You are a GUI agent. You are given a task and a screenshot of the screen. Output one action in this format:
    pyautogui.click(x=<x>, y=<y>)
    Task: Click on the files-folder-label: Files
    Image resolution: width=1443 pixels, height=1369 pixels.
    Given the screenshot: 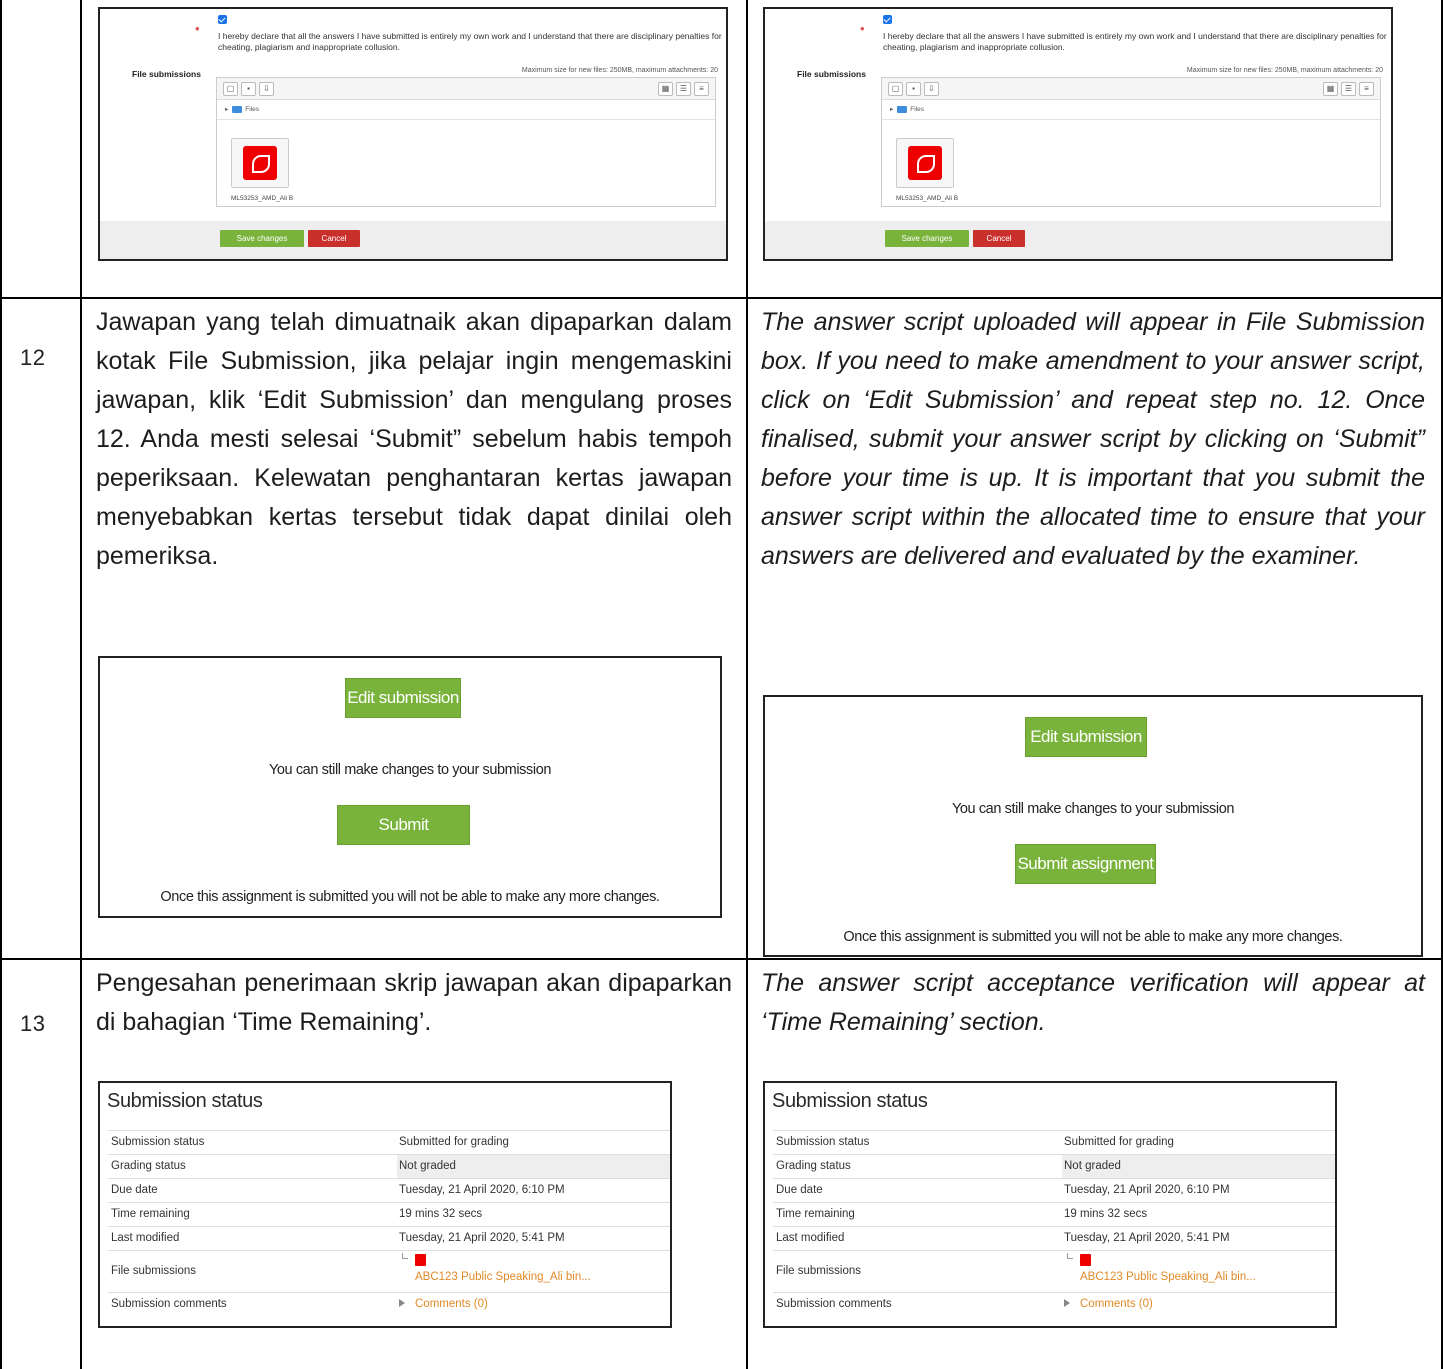 What is the action you would take?
    pyautogui.click(x=917, y=109)
    